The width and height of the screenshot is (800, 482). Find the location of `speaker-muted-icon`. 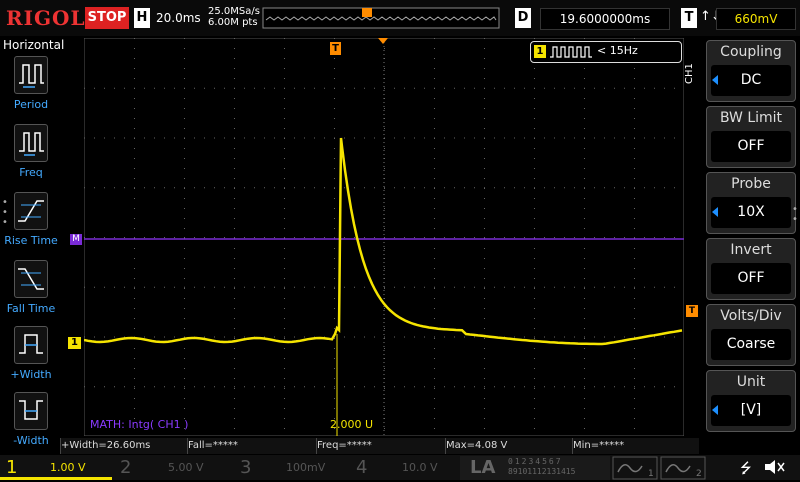

speaker-muted-icon is located at coordinates (774, 467).